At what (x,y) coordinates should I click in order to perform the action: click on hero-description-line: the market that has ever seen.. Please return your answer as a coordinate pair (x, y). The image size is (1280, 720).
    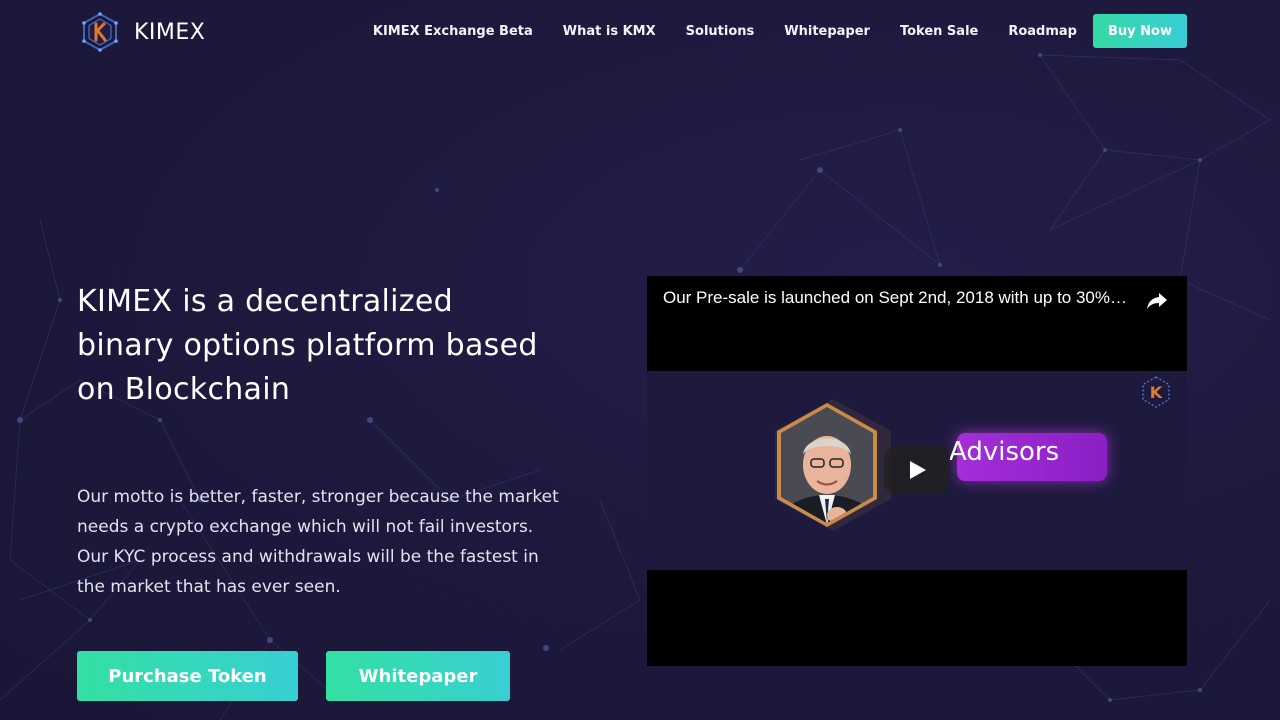
    Looking at the image, I should click on (209, 587).